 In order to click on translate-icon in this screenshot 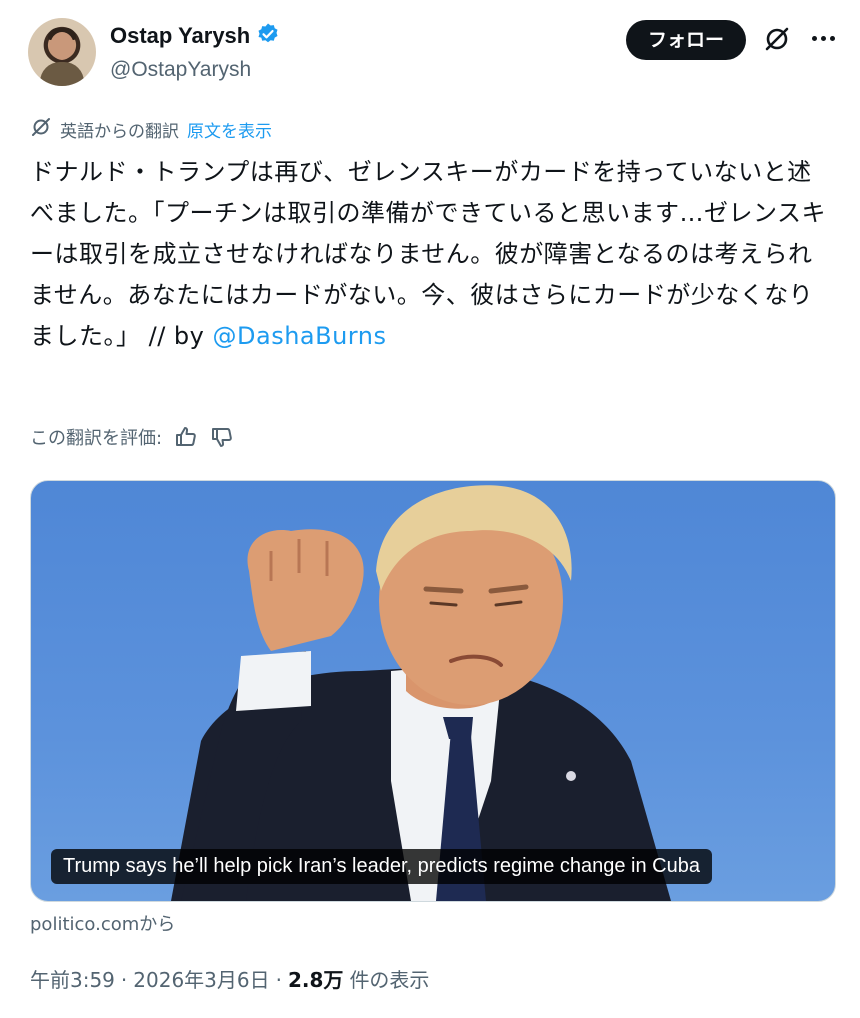, I will do `click(41, 129)`.